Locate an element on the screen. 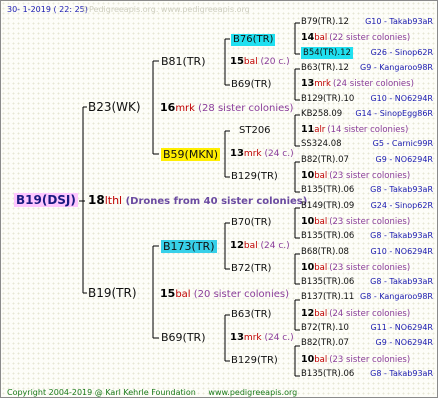 This screenshot has height=400, width=440. gen1-top-sisters: (28 sister colonies) is located at coordinates (246, 108).